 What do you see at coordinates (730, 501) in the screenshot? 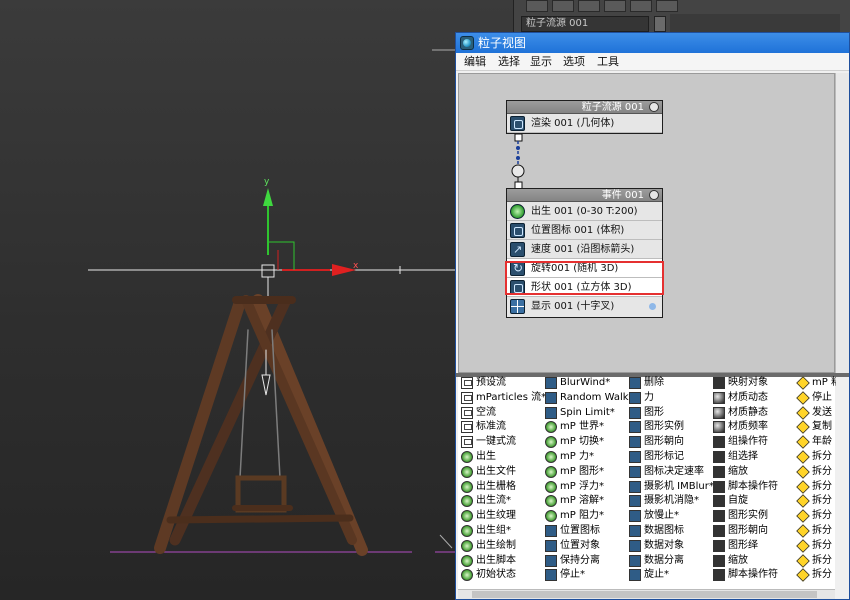
I see `depot-item: 自旋` at bounding box center [730, 501].